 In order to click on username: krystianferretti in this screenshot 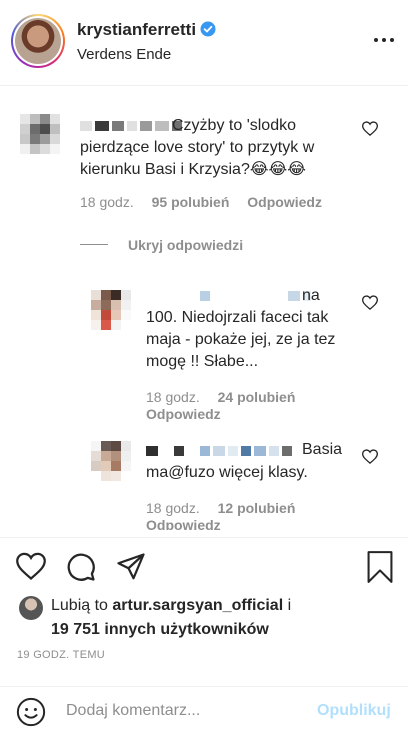, I will do `click(136, 30)`.